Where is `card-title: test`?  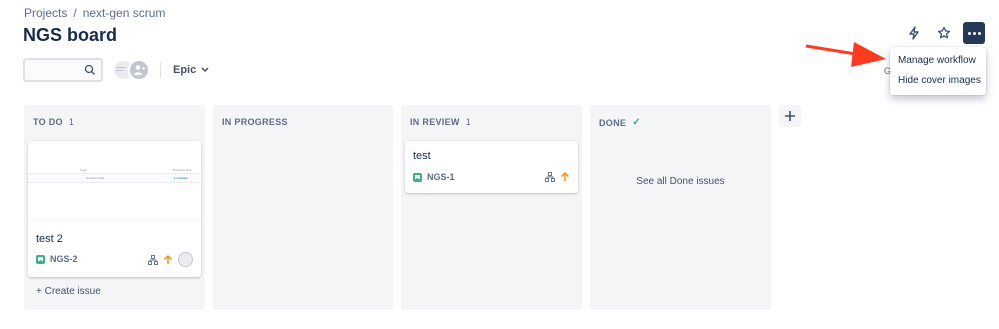 card-title: test is located at coordinates (422, 156).